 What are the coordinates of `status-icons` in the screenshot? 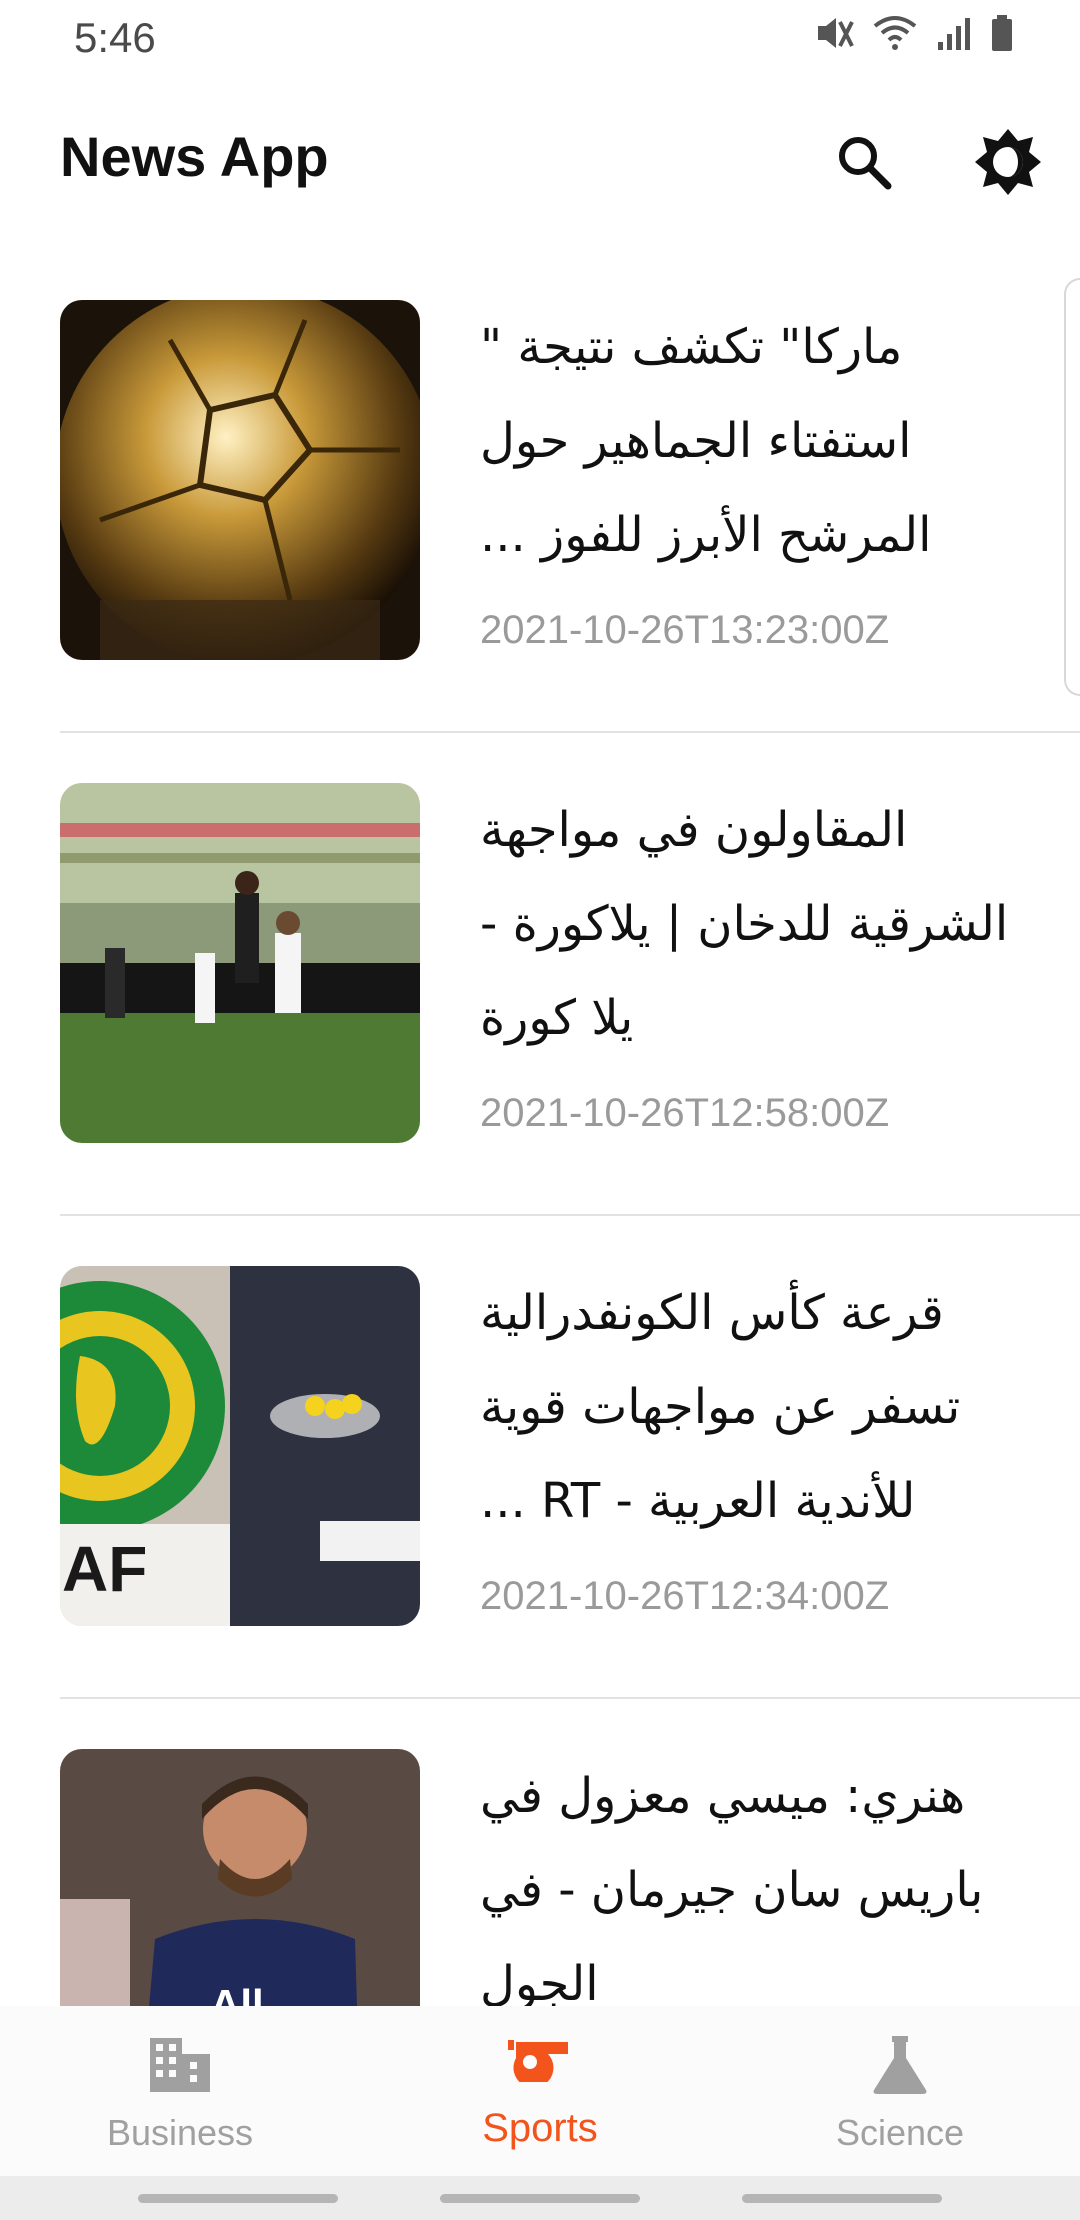 It's located at (914, 33).